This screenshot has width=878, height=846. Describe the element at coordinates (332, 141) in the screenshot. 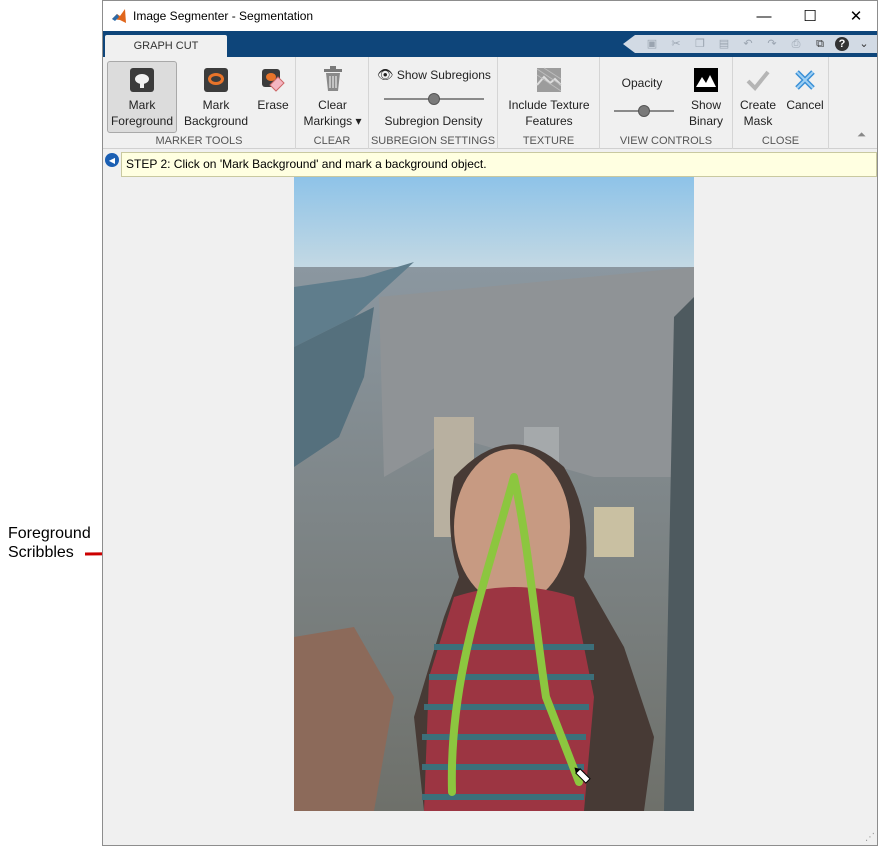

I see `group-label-clear: CLEAR` at that location.